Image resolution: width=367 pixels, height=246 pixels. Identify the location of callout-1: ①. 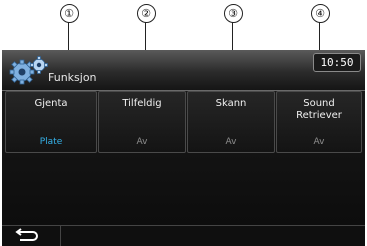
(69, 27).